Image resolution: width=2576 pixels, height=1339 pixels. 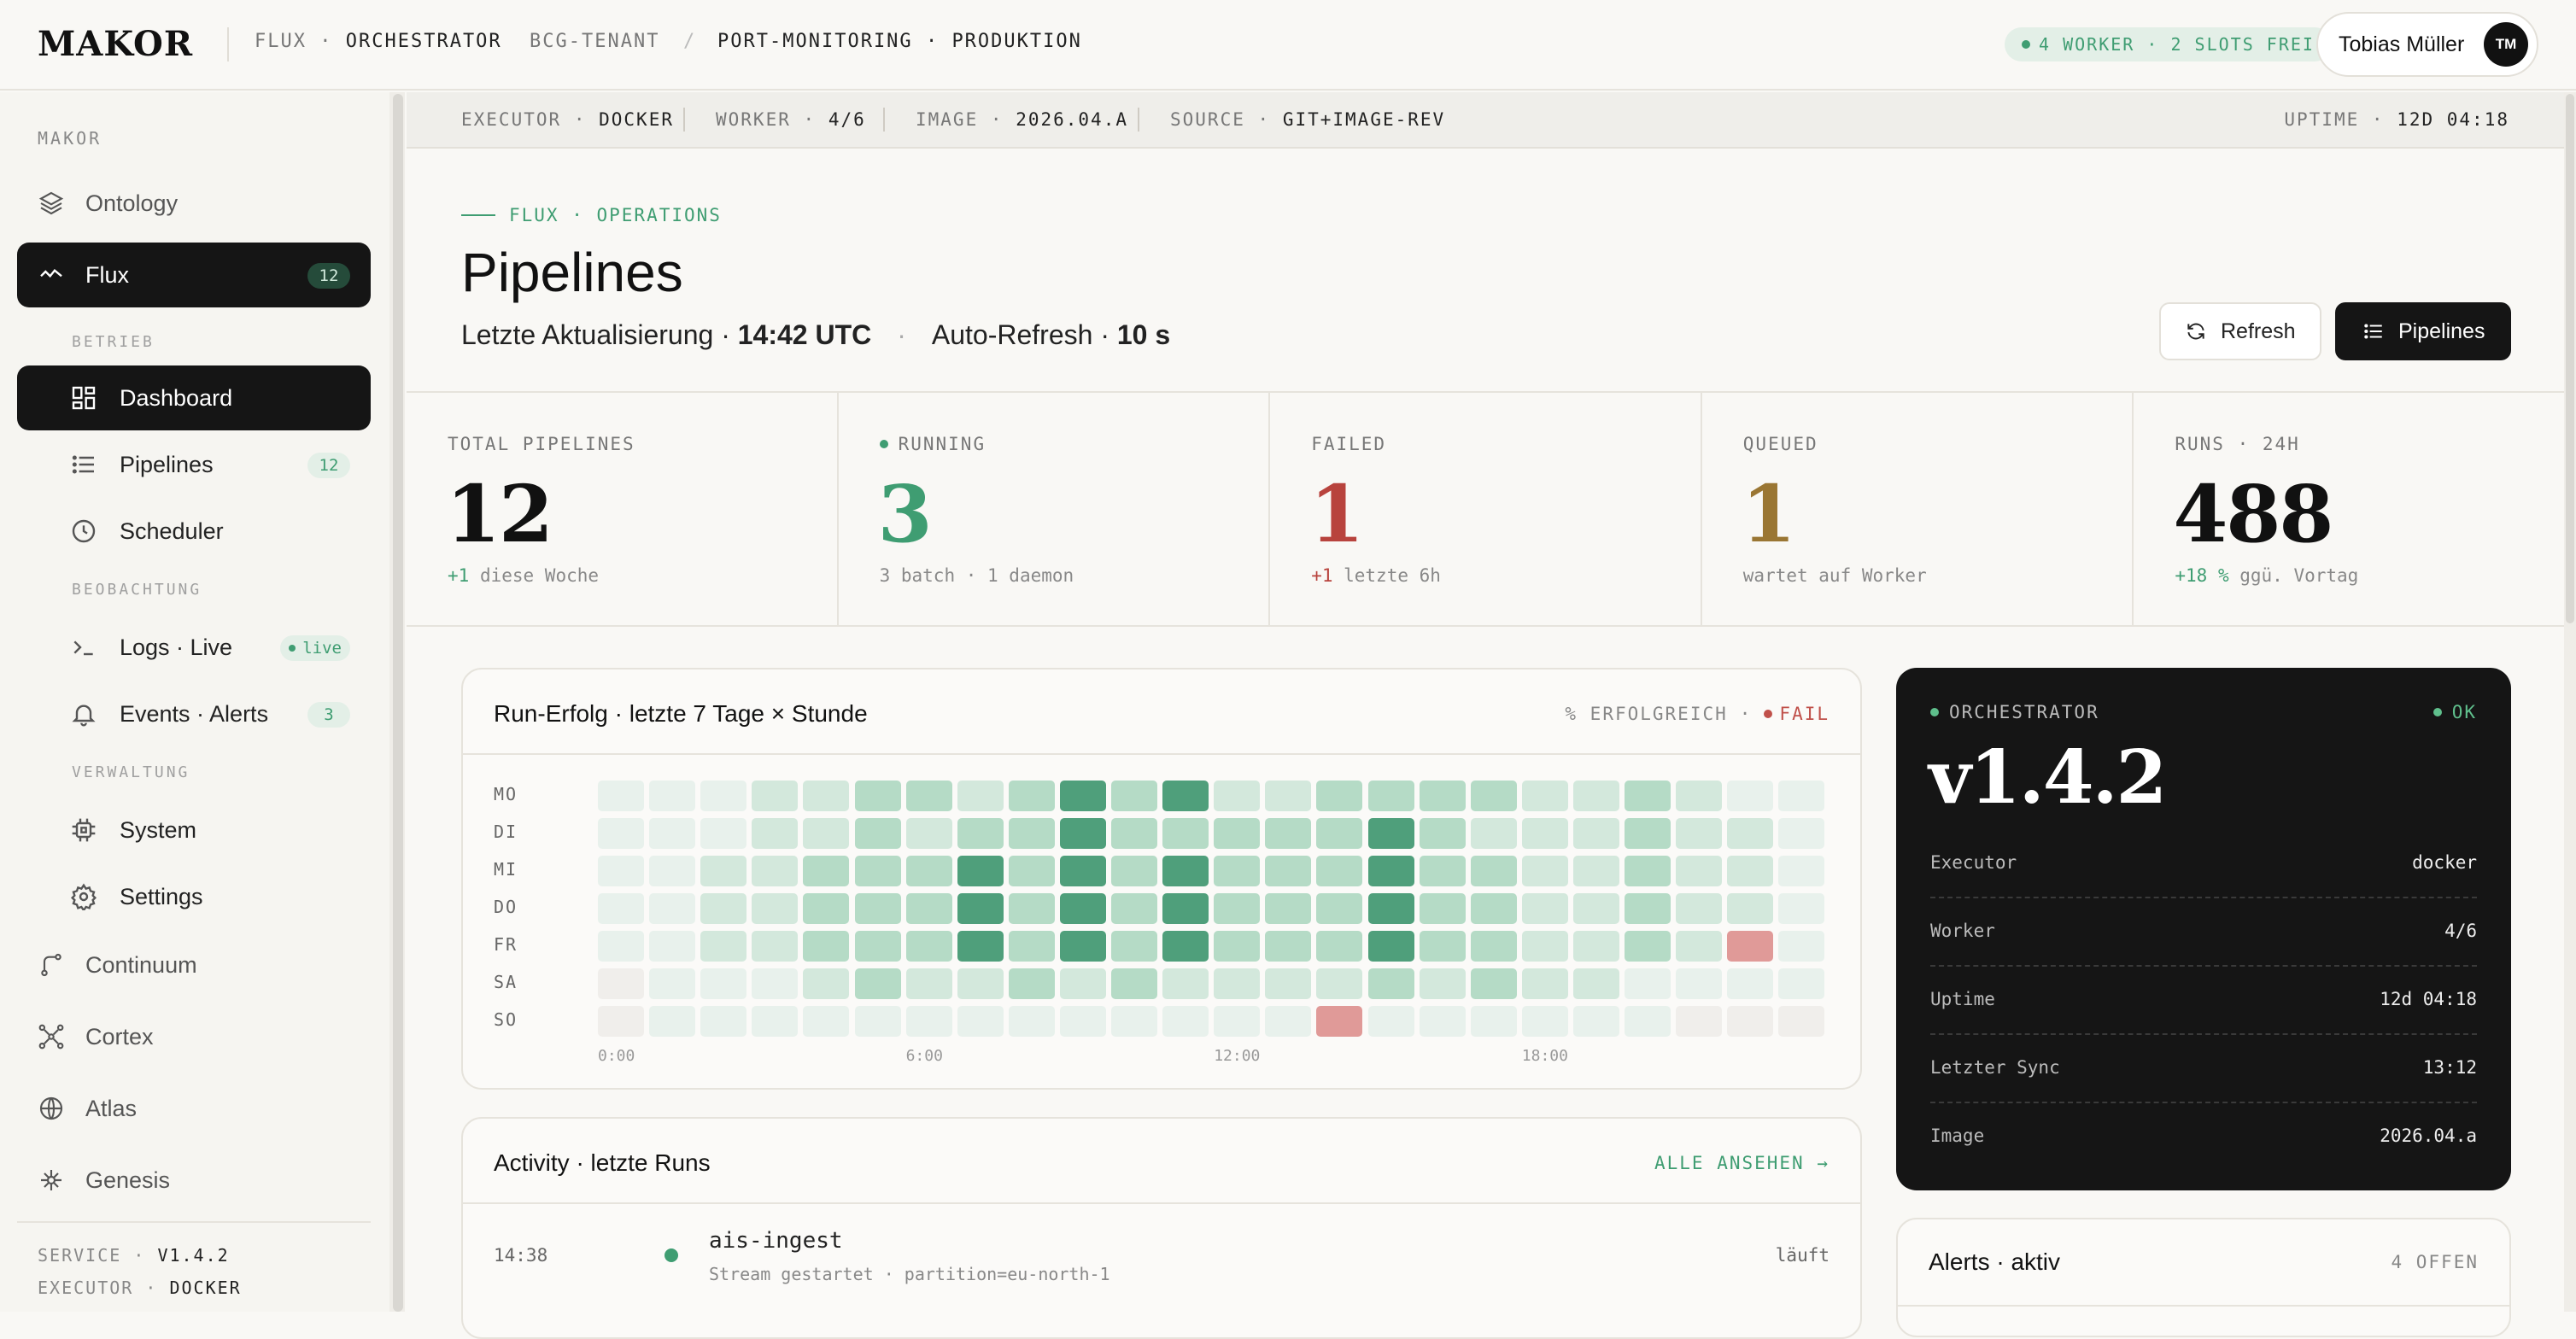 I want to click on stat-total-pipelines: TOTAL PIPELINES 12 +1 diese Woche, so click(x=623, y=509).